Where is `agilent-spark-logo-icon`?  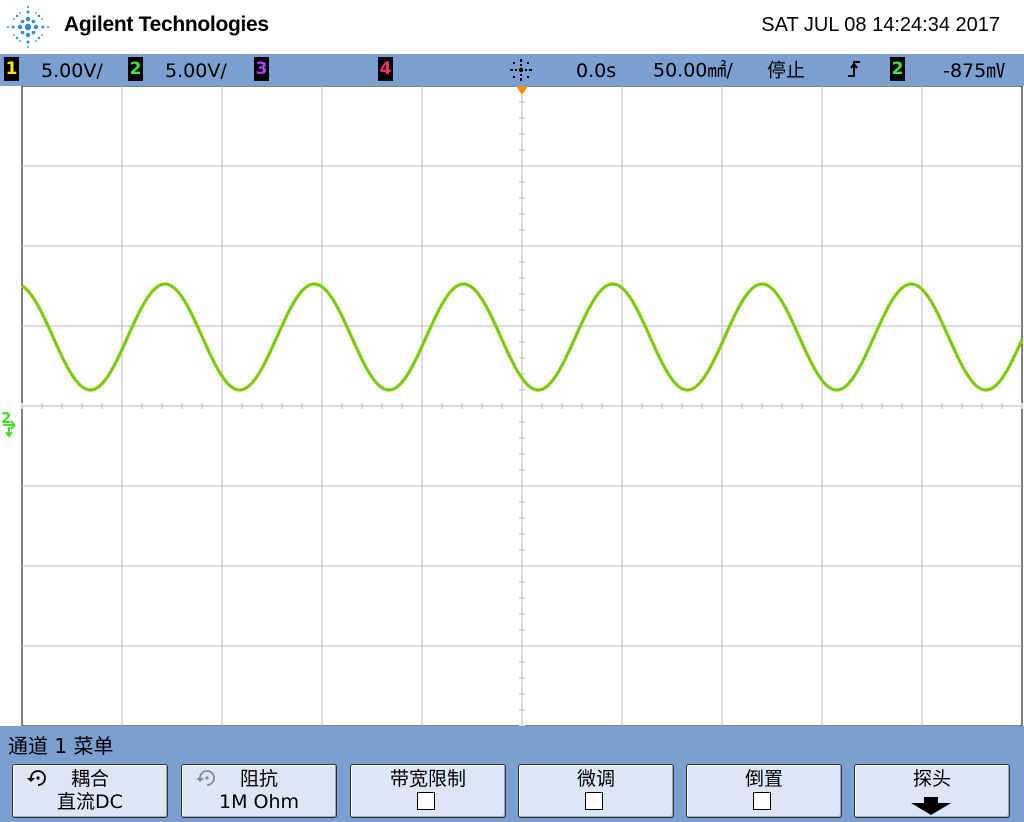
agilent-spark-logo-icon is located at coordinates (28, 27).